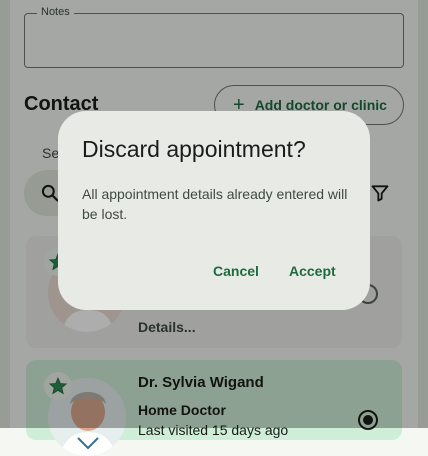 The height and width of the screenshot is (456, 428). I want to click on accept-button: Accept, so click(312, 271).